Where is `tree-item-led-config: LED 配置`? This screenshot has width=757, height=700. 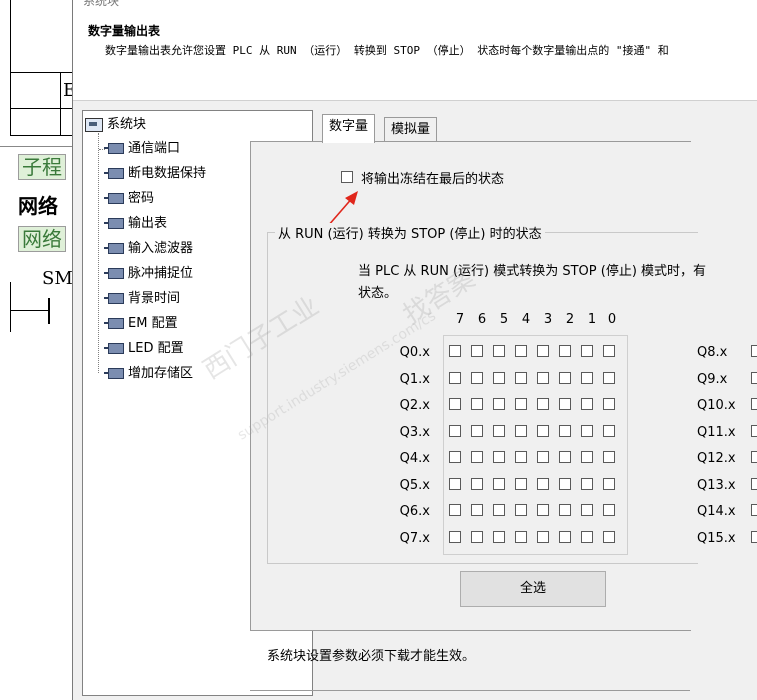
tree-item-led-config: LED 配置 is located at coordinates (141, 349).